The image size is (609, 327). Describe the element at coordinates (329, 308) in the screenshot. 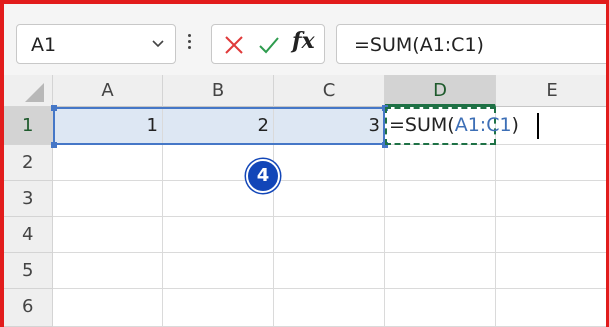

I see `cell-c6` at that location.